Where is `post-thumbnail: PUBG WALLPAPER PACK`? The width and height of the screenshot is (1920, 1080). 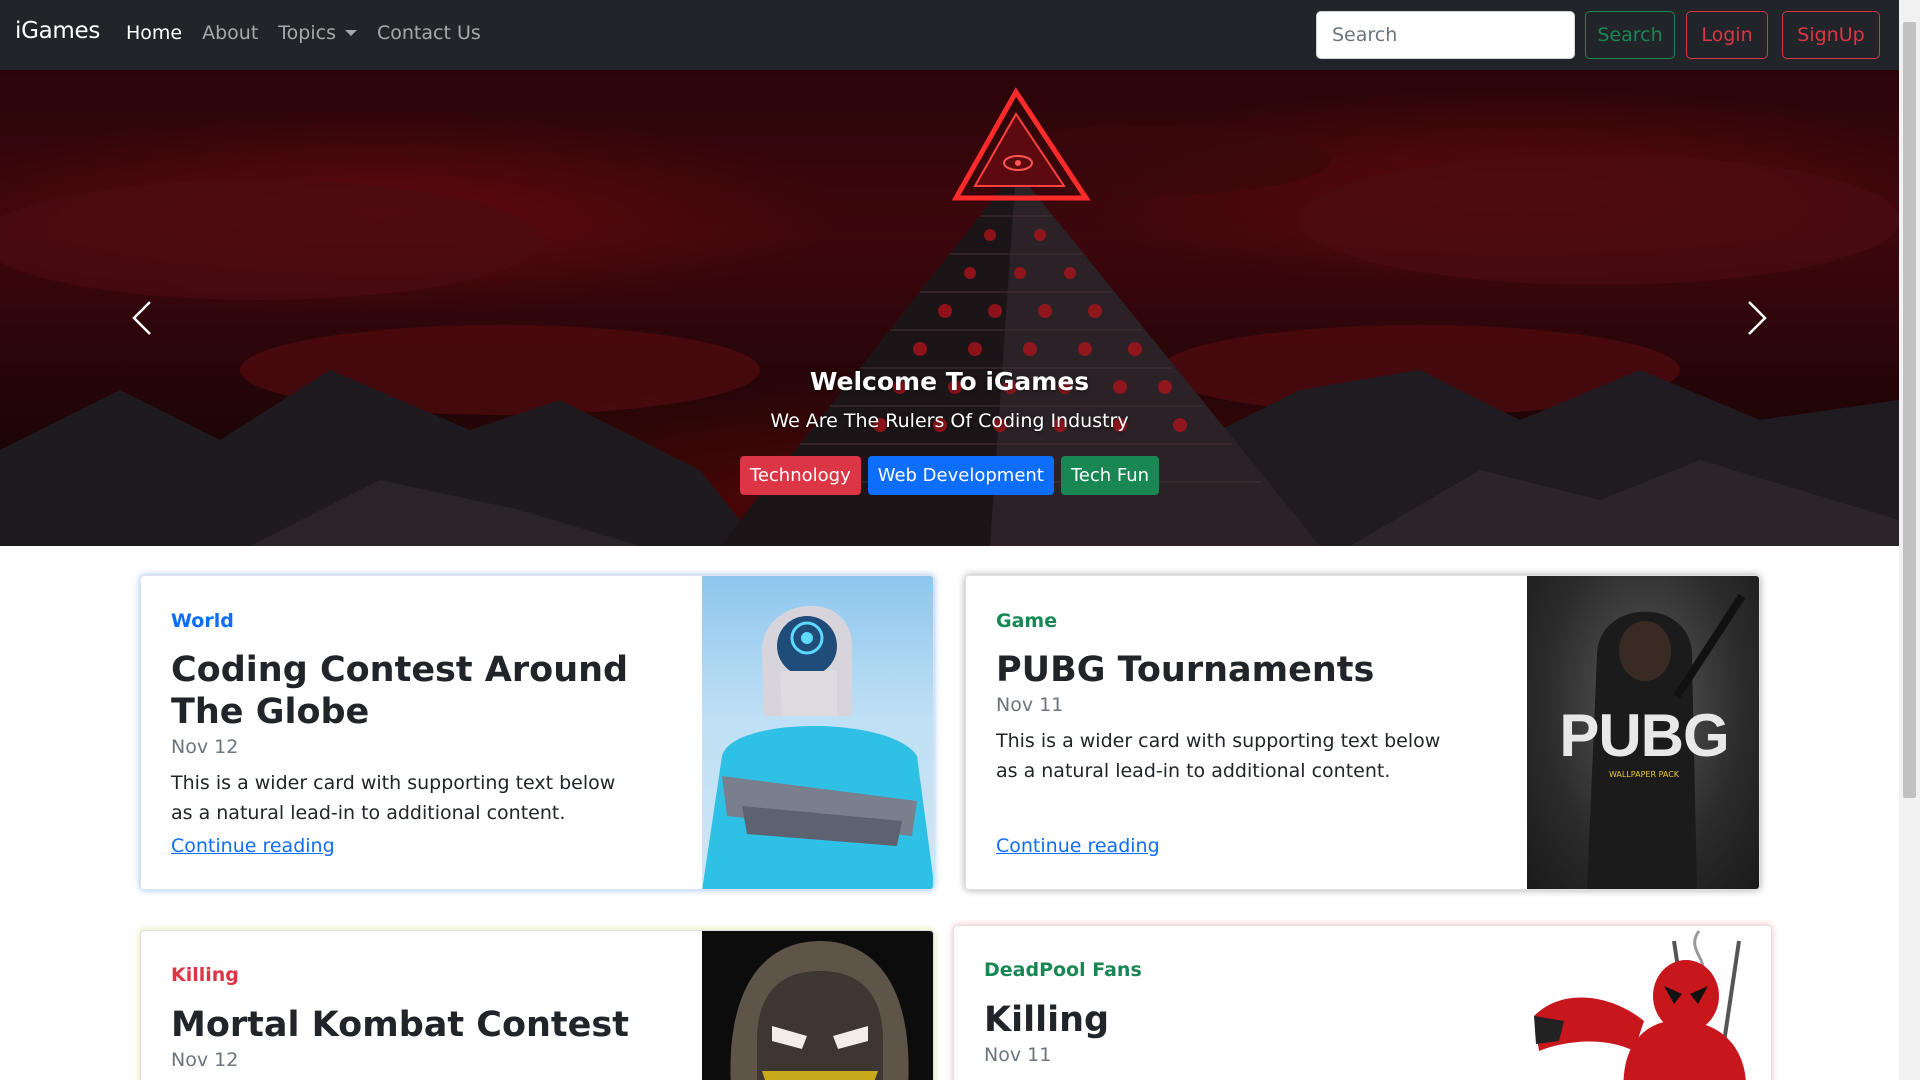 post-thumbnail: PUBG WALLPAPER PACK is located at coordinates (1643, 732).